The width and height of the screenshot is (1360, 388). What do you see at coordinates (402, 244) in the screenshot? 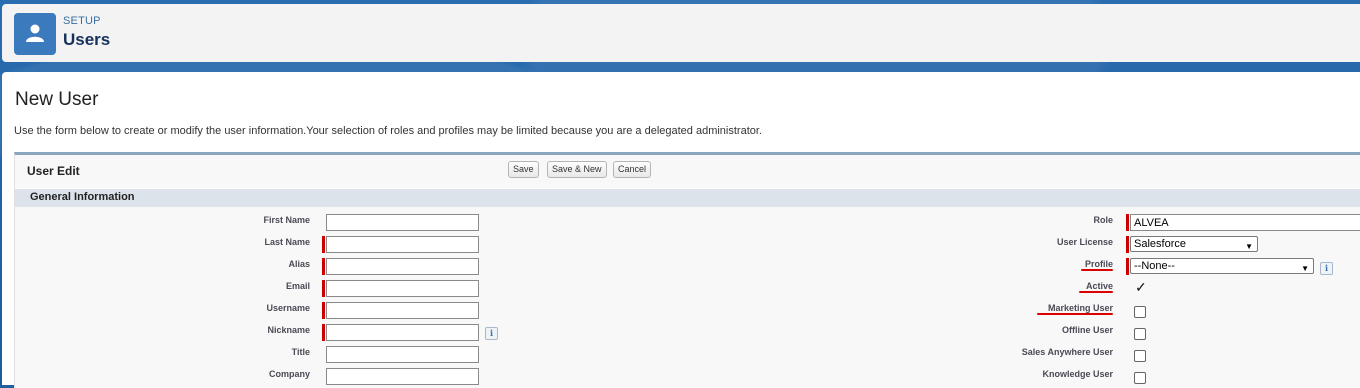
I see `last-name-input` at bounding box center [402, 244].